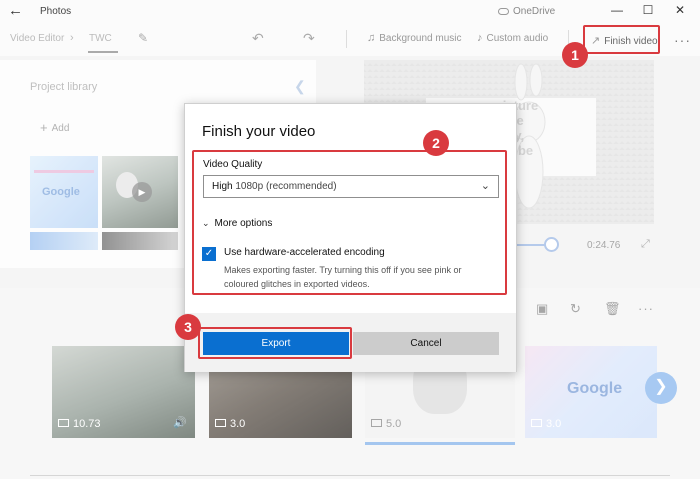 The height and width of the screenshot is (479, 700). What do you see at coordinates (100, 38) in the screenshot?
I see `breadcrumb-project-name: TWC` at bounding box center [100, 38].